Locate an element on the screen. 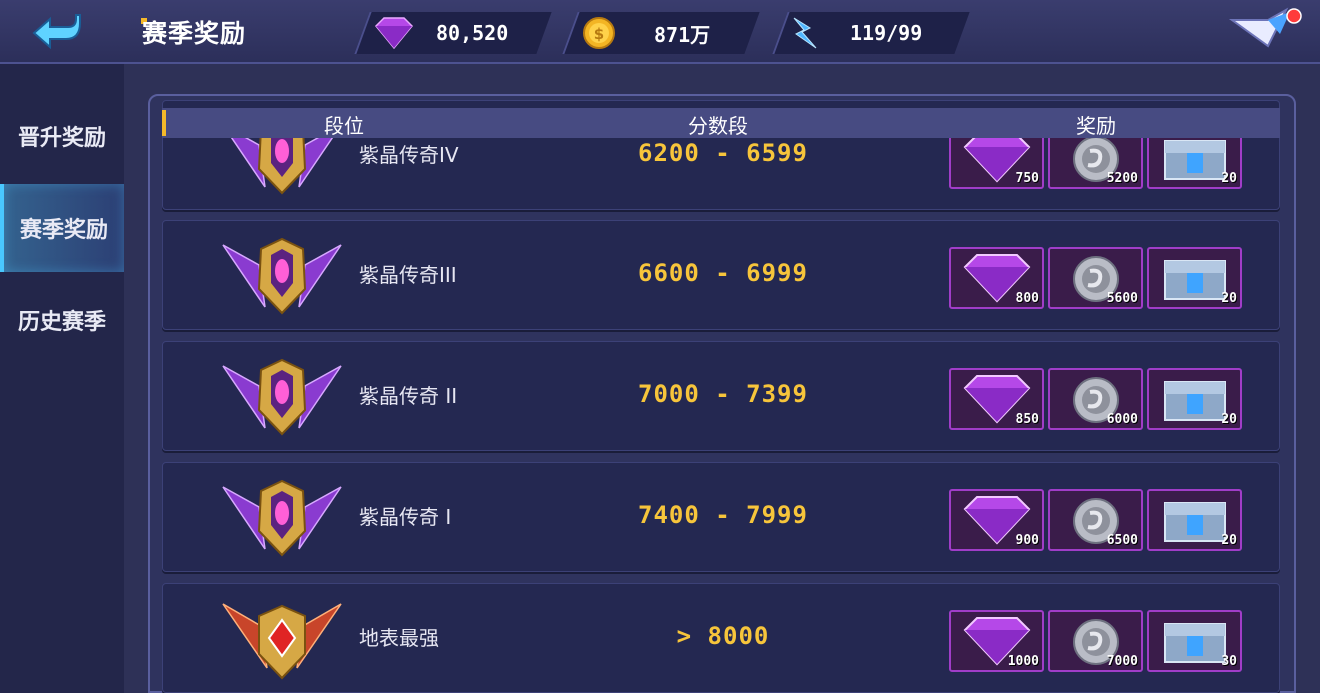 The height and width of the screenshot is (693, 1320). header-marker is located at coordinates (164, 123).